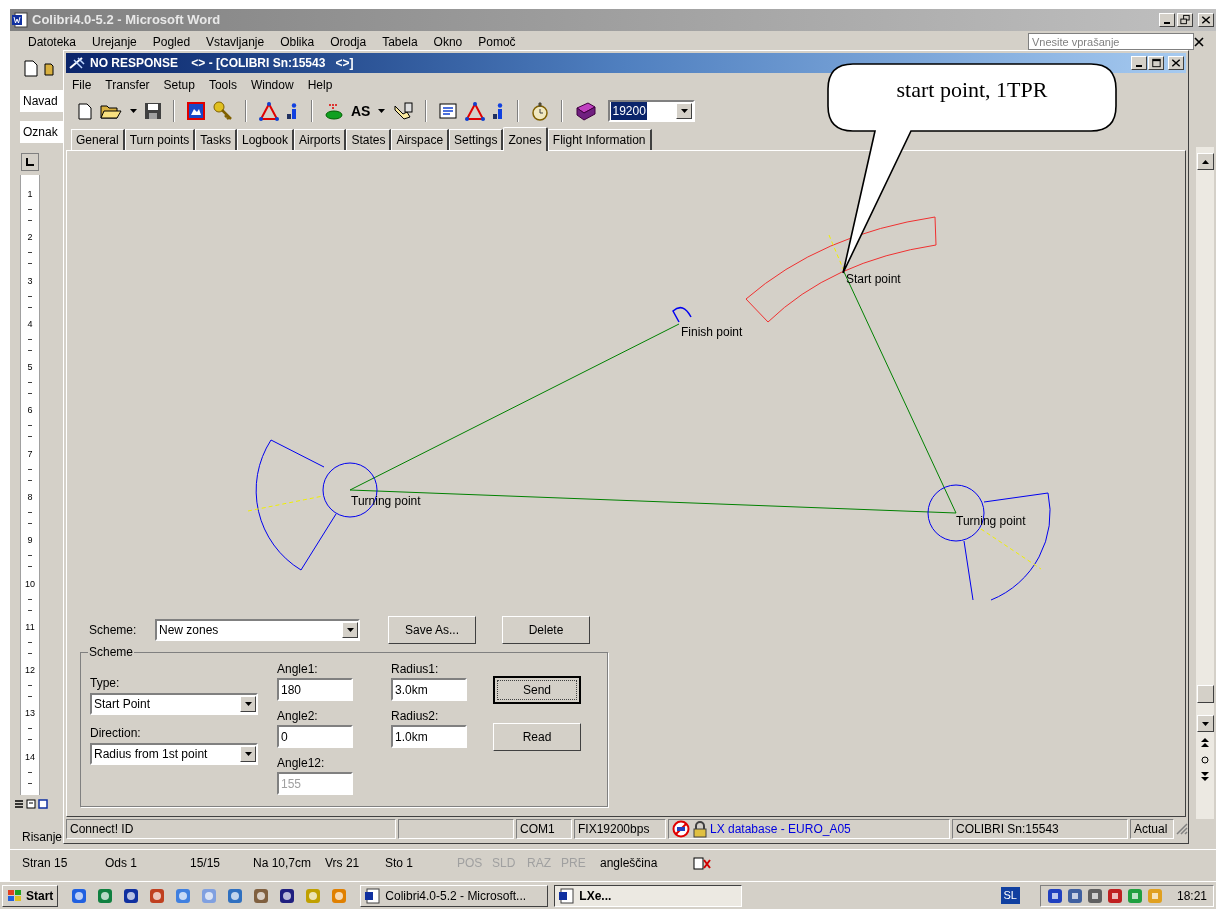 This screenshot has height=909, width=1216. I want to click on input-field: 1.0km, so click(429, 736).